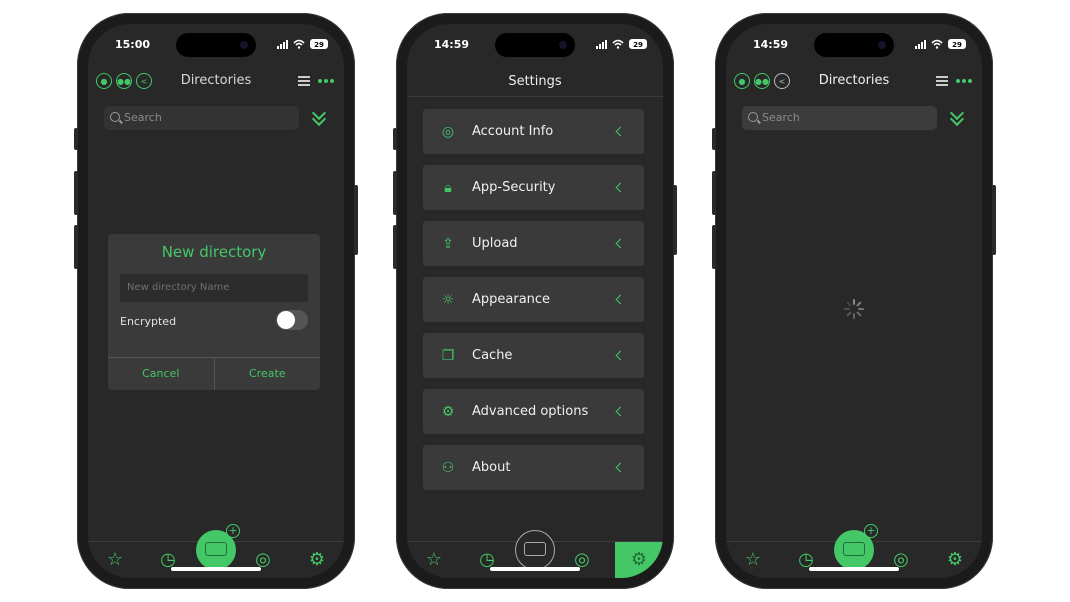  Describe the element at coordinates (214, 252) in the screenshot. I see `dialog-title: New directory` at that location.